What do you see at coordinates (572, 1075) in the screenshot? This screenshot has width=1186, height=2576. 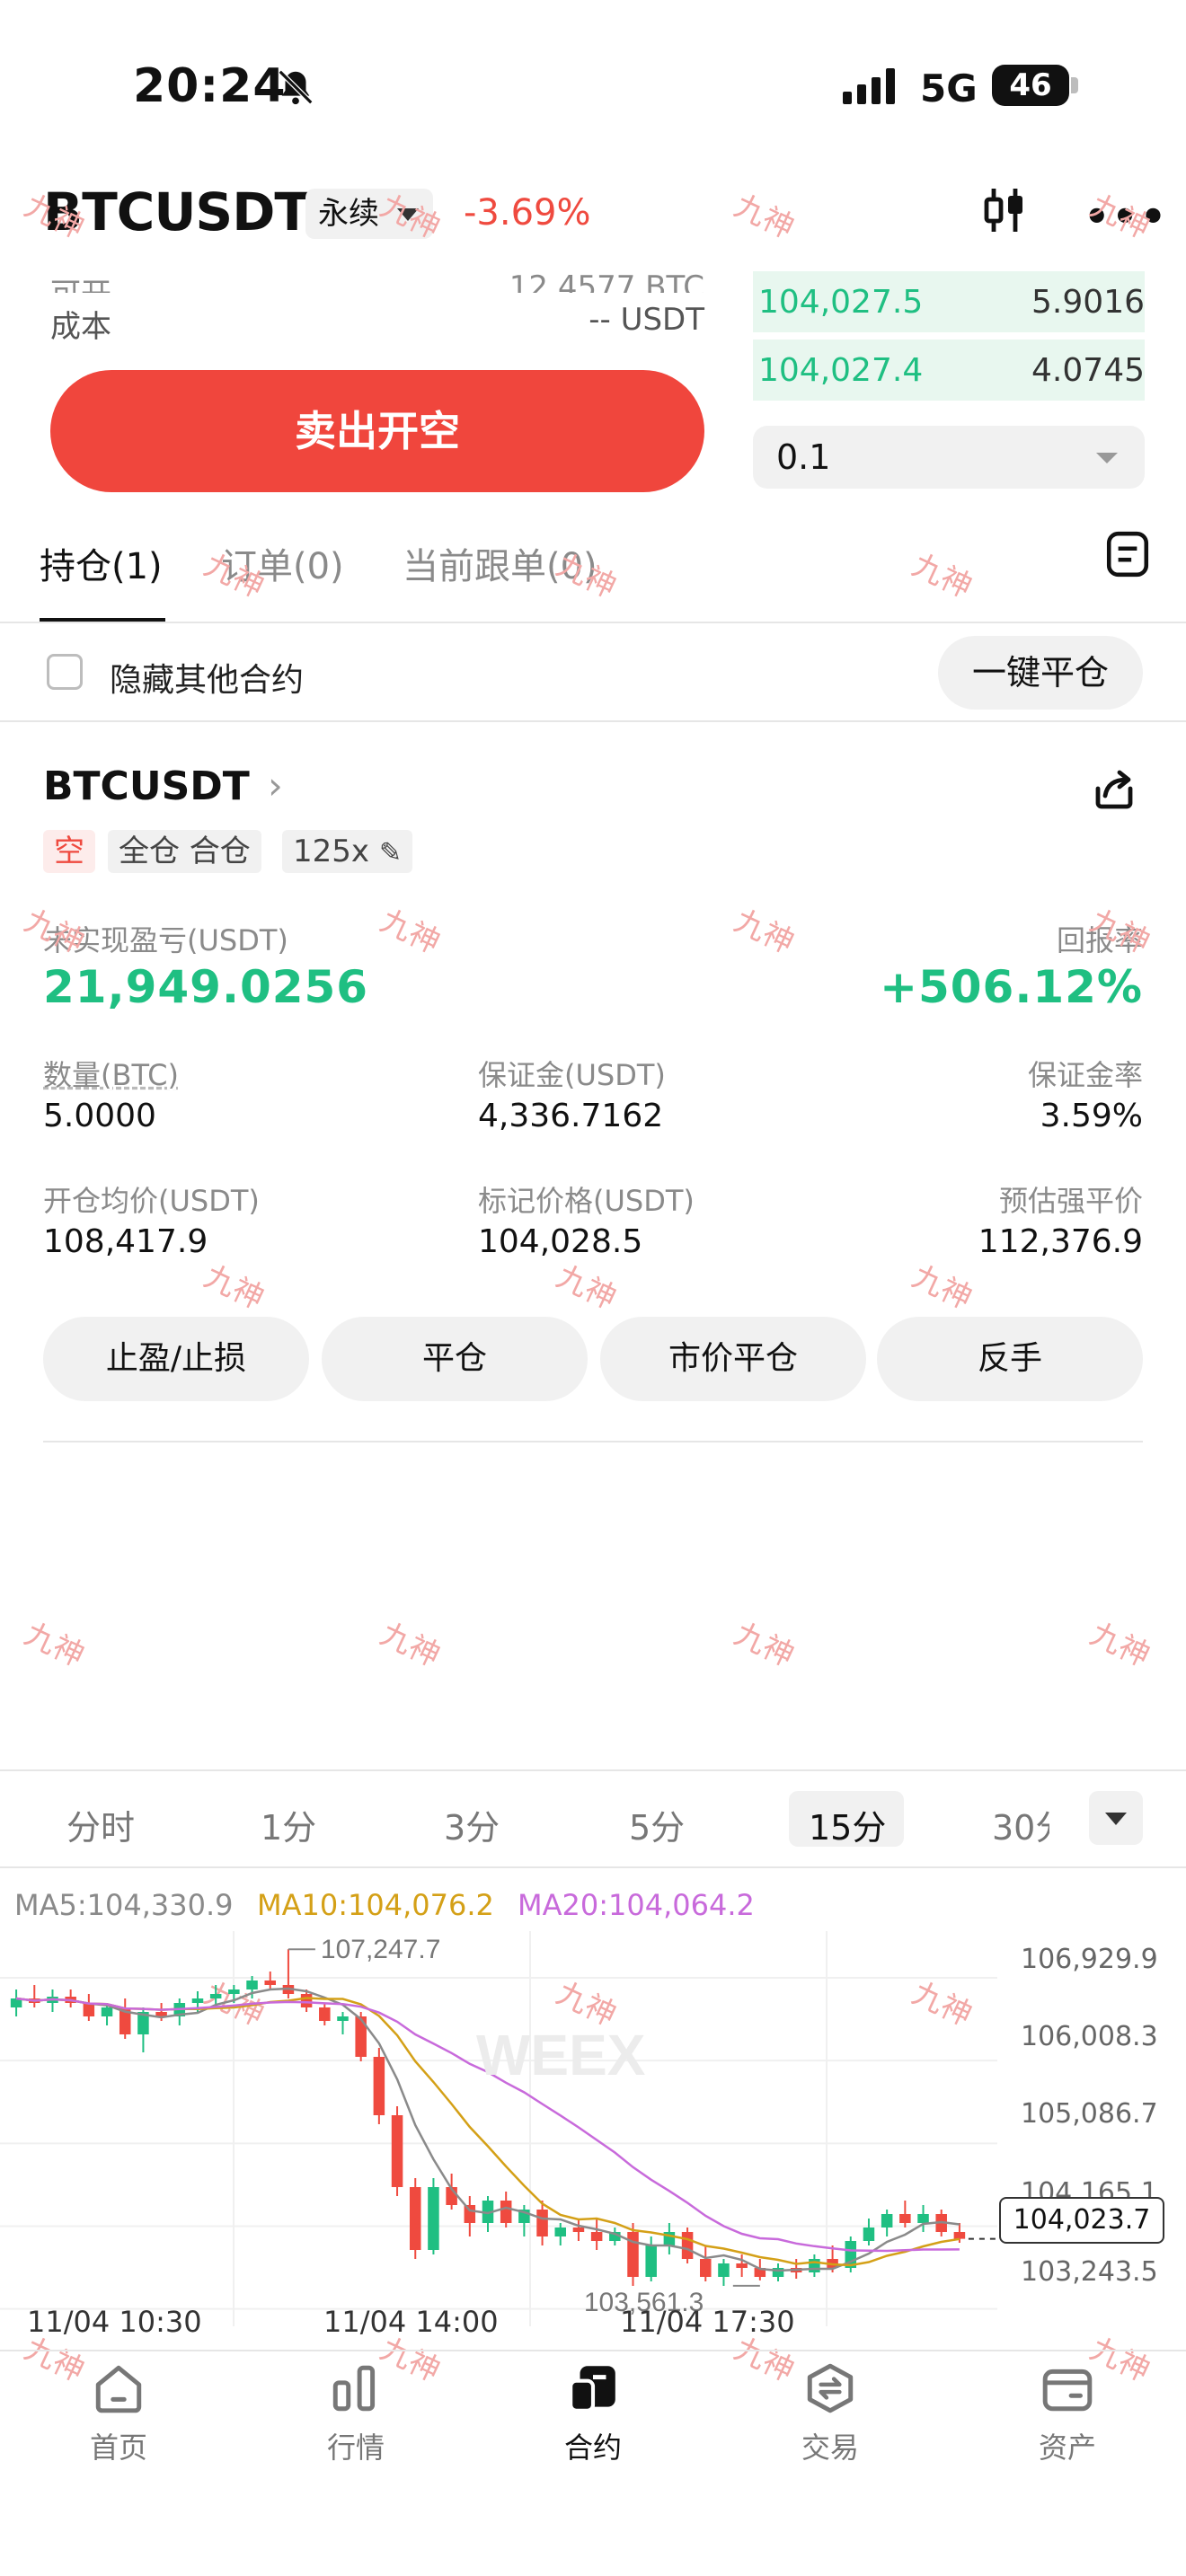 I see `margin-label: 保证金(USDT)` at bounding box center [572, 1075].